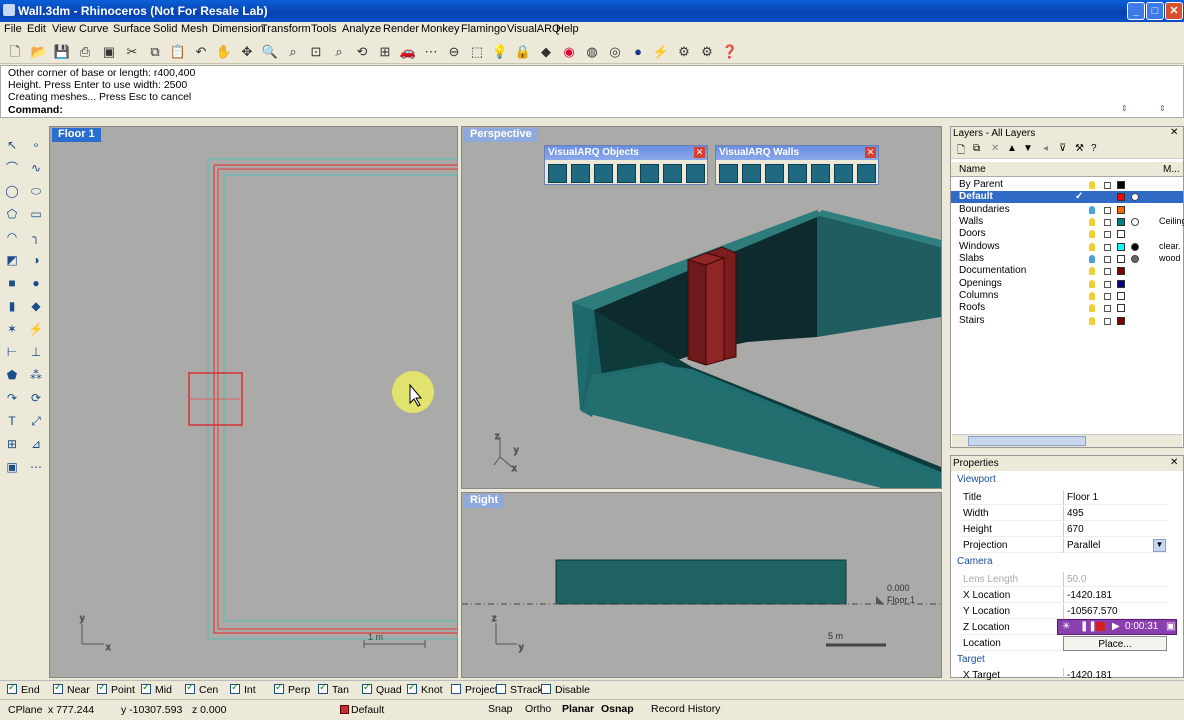  What do you see at coordinates (538, 710) in the screenshot?
I see `ortho-toggle: Ortho` at bounding box center [538, 710].